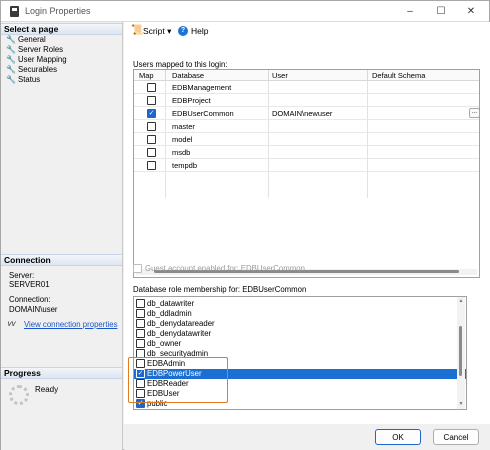 The width and height of the screenshot is (490, 450). I want to click on vertical-scrollbar: ▲ ▼, so click(461, 353).